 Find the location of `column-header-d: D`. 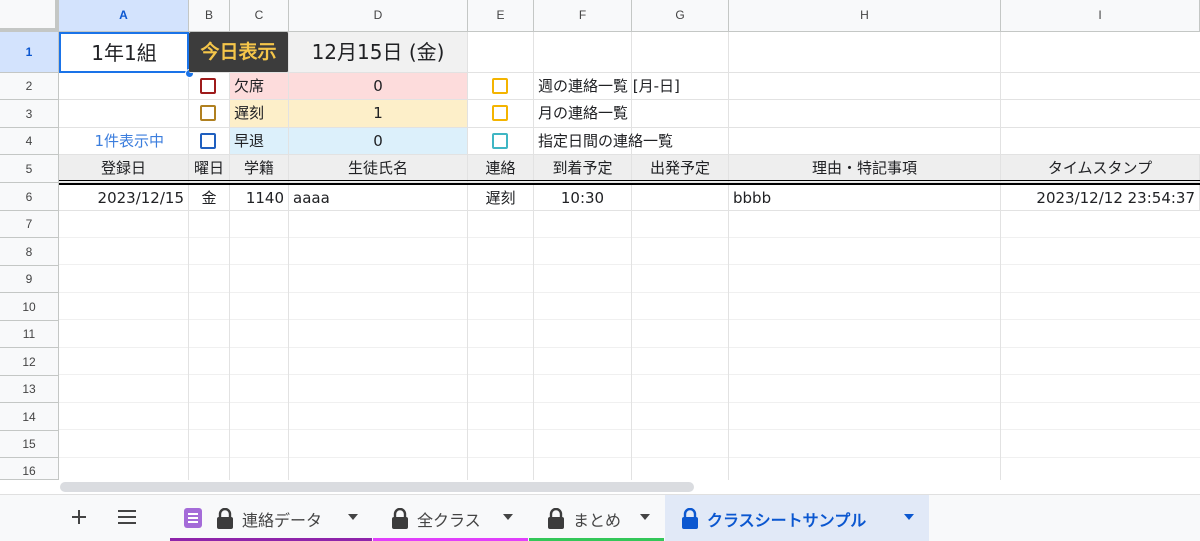

column-header-d: D is located at coordinates (378, 16).